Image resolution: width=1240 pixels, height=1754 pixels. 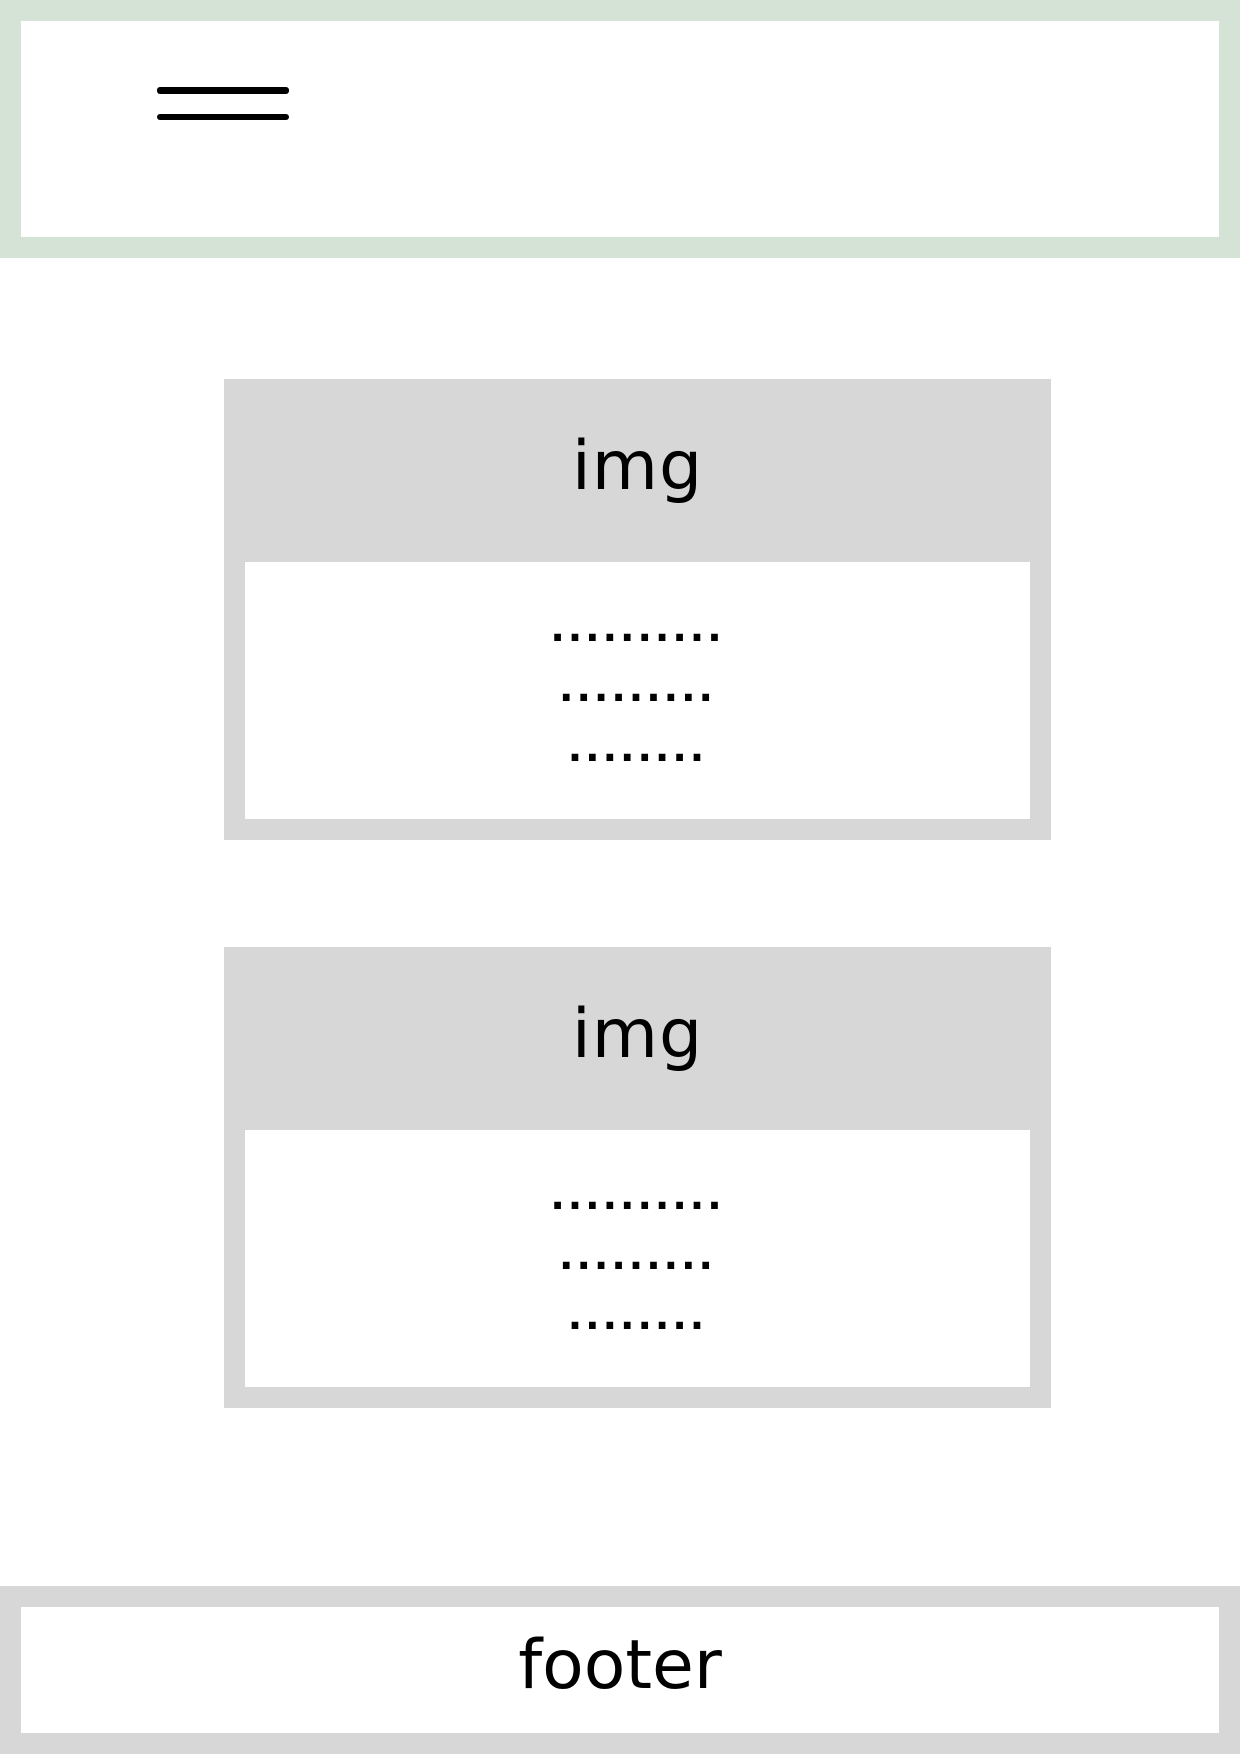 I want to click on hamburger-menu-icon, so click(x=223, y=97).